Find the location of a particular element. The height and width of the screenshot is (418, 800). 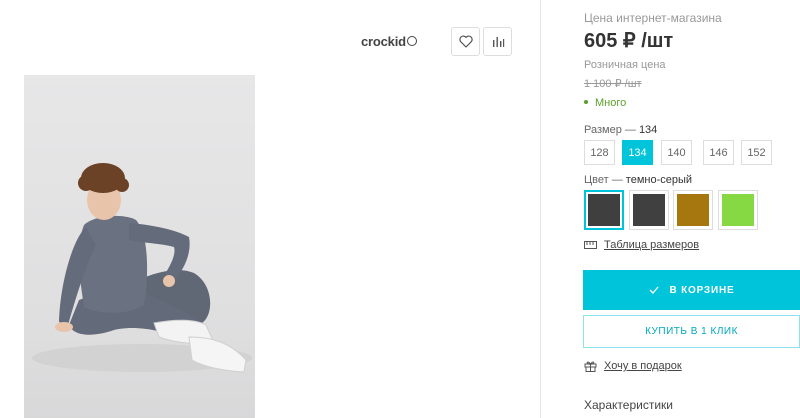

size-chart-link: Таблица размеров is located at coordinates (641, 245).